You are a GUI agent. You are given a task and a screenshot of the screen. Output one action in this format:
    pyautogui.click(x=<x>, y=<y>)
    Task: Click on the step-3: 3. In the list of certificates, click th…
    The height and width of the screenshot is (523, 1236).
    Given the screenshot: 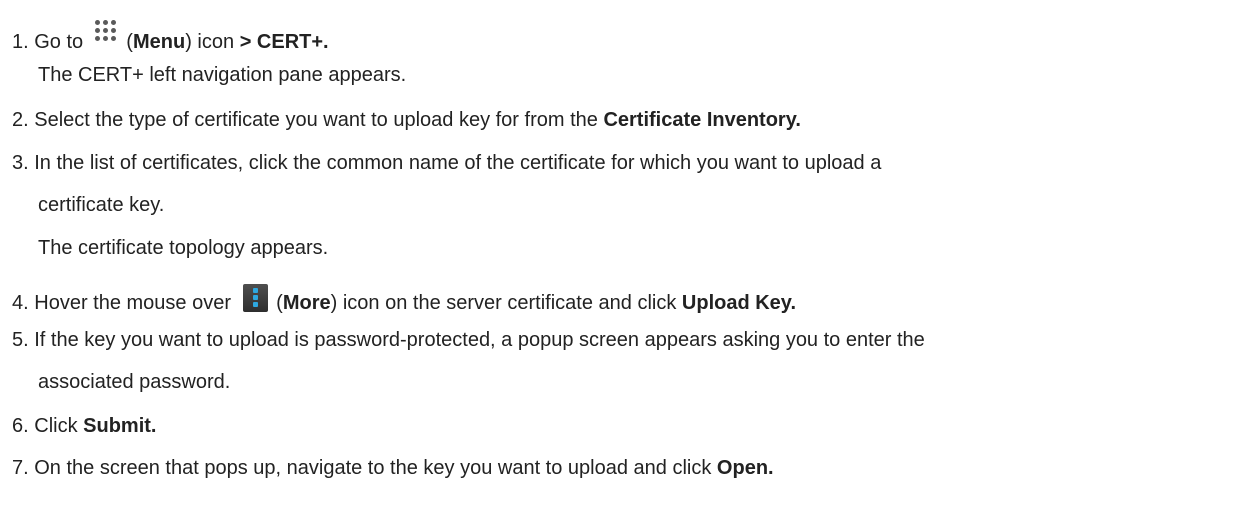 What is the action you would take?
    pyautogui.click(x=446, y=163)
    